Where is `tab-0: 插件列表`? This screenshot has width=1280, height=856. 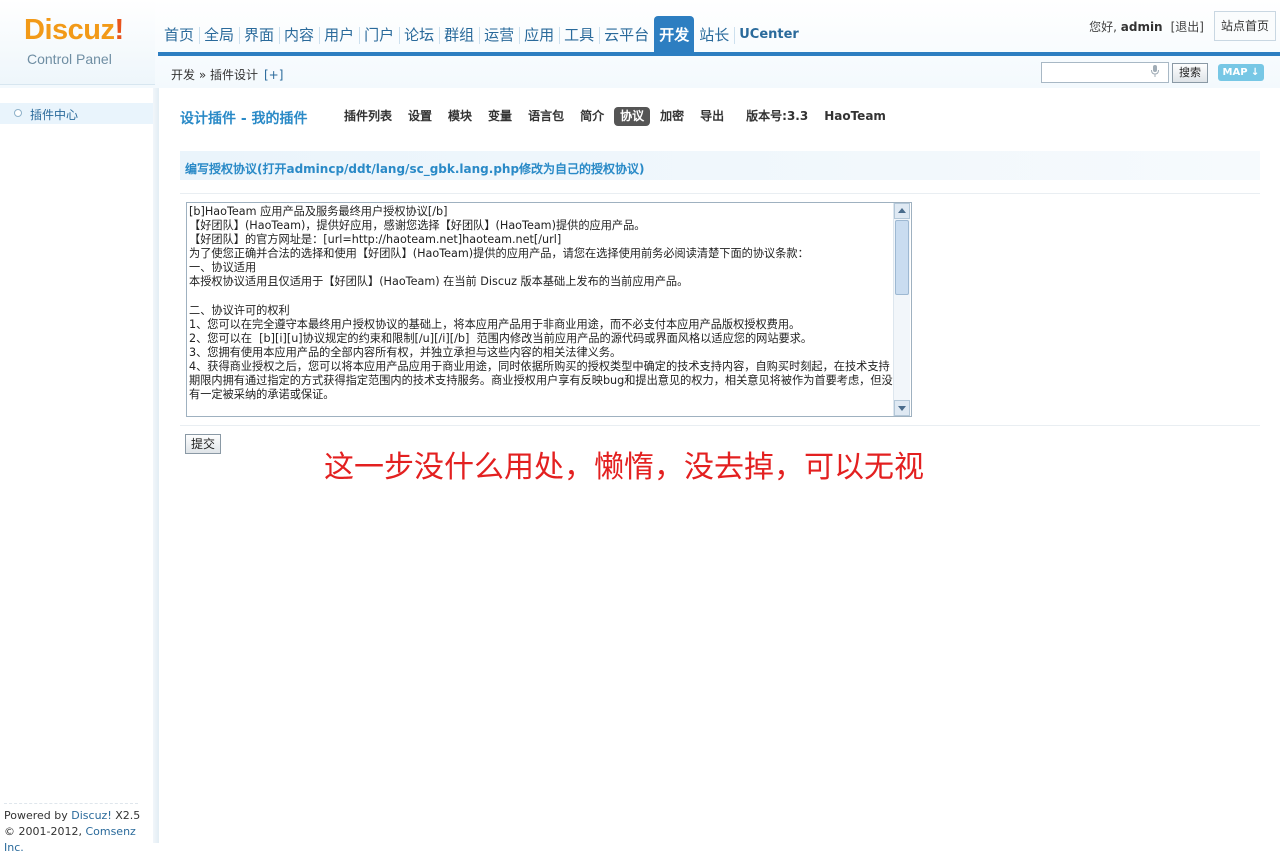
tab-0: 插件列表 is located at coordinates (368, 116).